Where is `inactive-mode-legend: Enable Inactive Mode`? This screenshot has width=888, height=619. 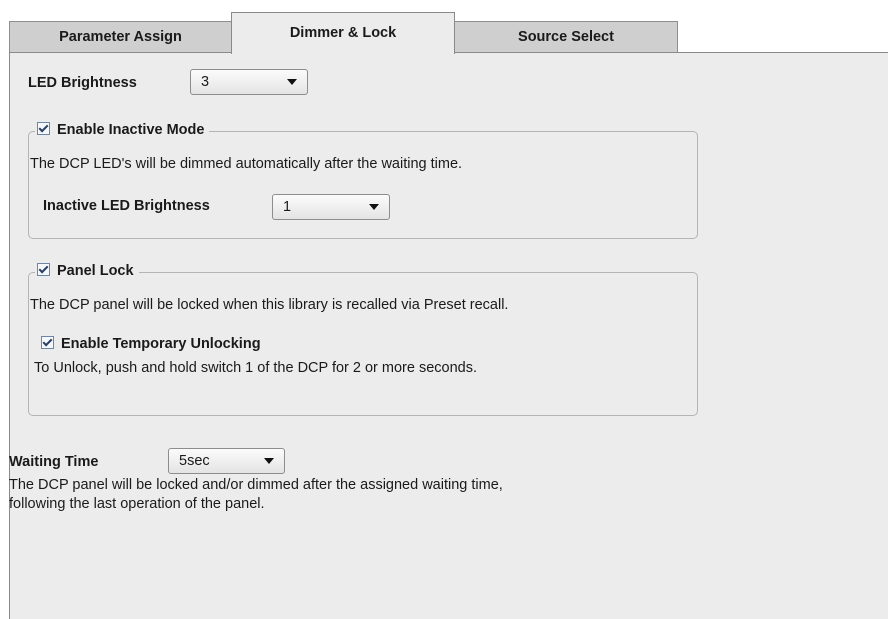 inactive-mode-legend: Enable Inactive Mode is located at coordinates (122, 130).